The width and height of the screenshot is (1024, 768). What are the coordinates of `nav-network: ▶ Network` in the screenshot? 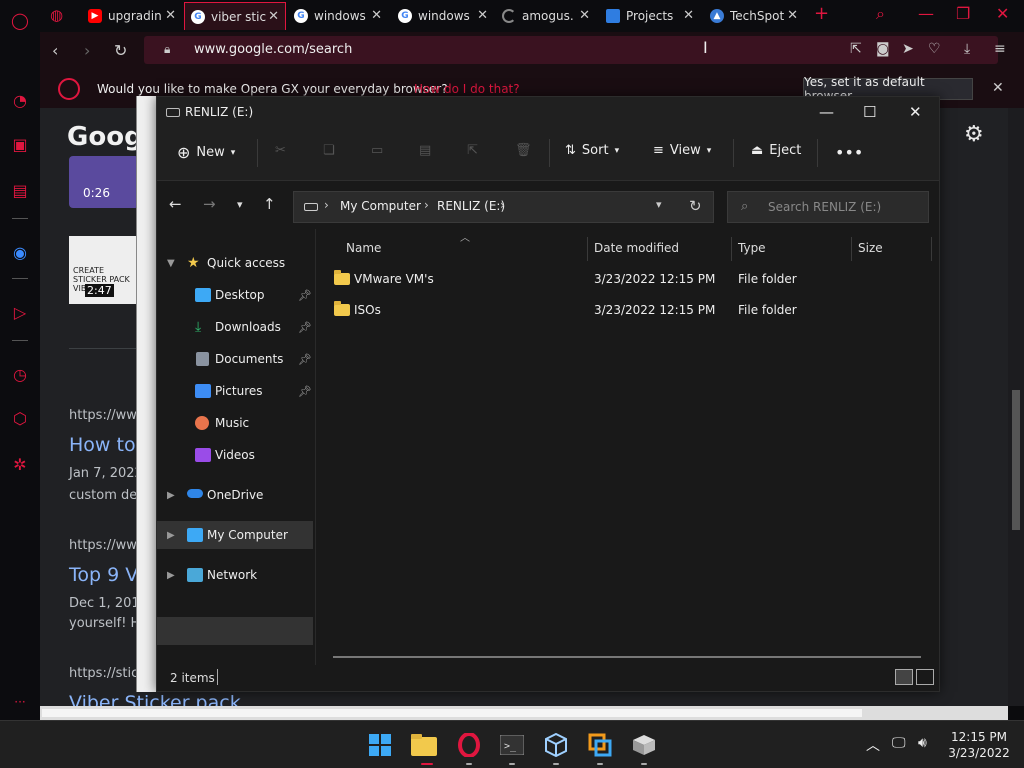 It's located at (235, 575).